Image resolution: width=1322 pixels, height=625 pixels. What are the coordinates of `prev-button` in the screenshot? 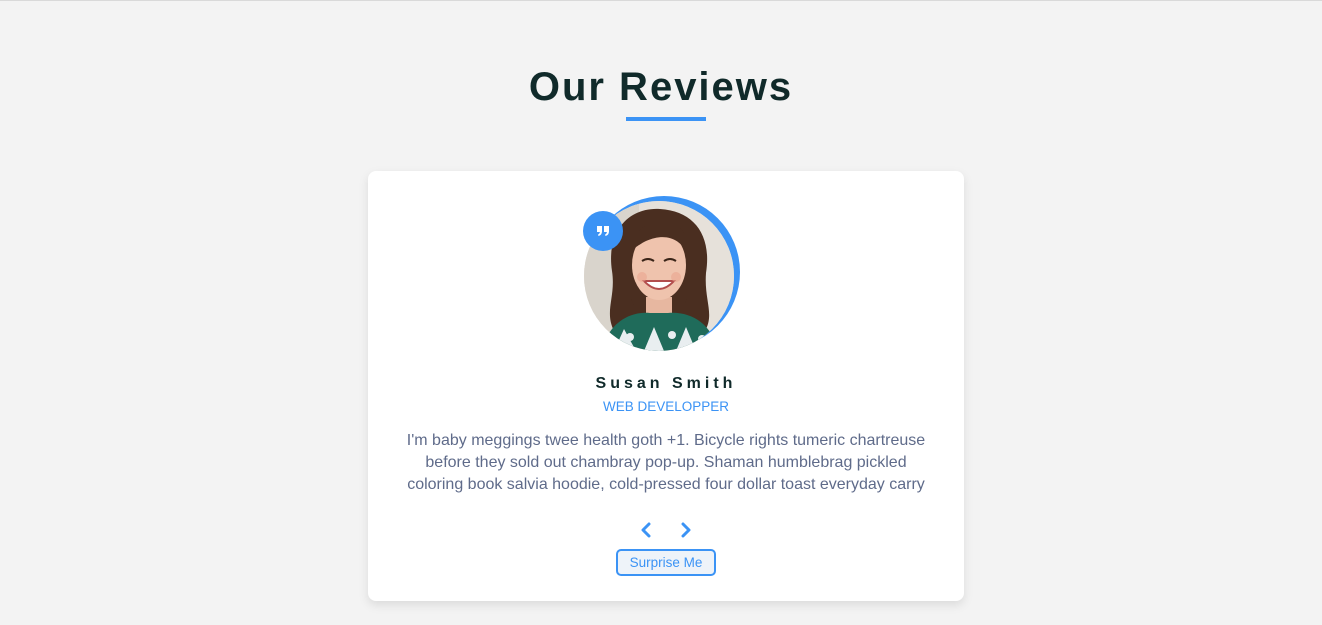 It's located at (646, 530).